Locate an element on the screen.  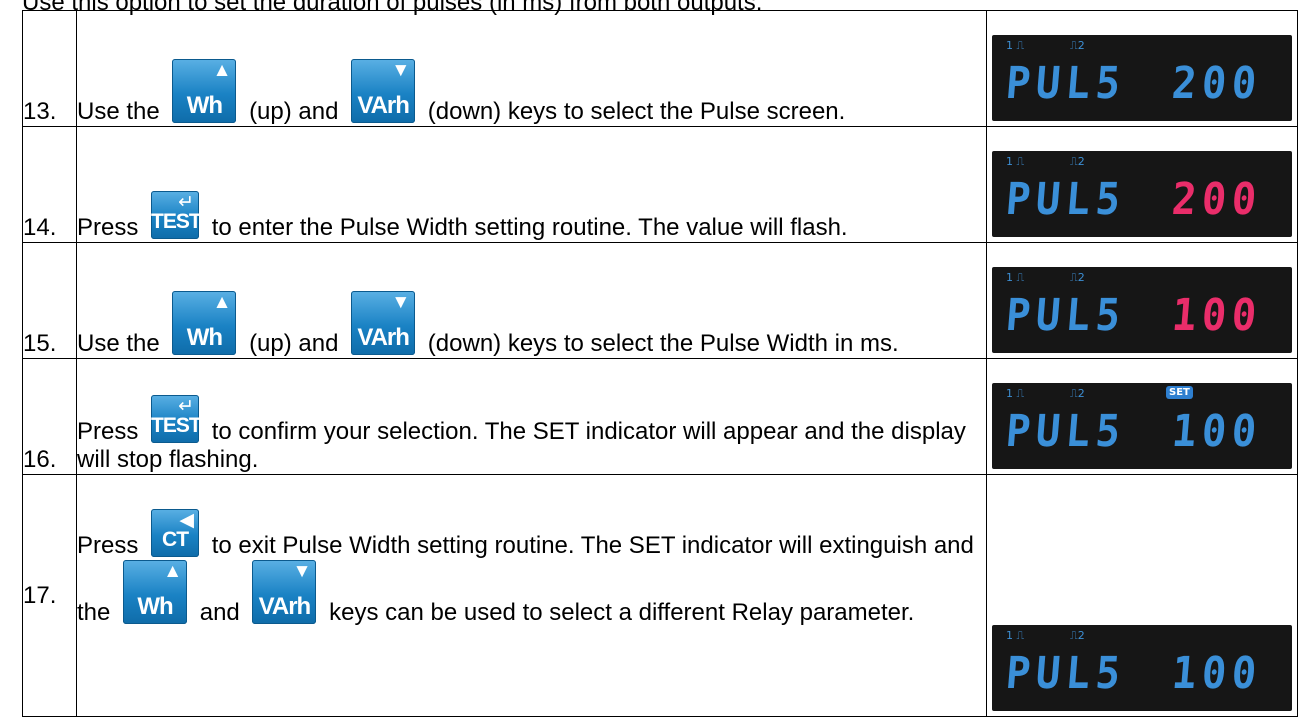
step-number: 15. is located at coordinates (49, 300).